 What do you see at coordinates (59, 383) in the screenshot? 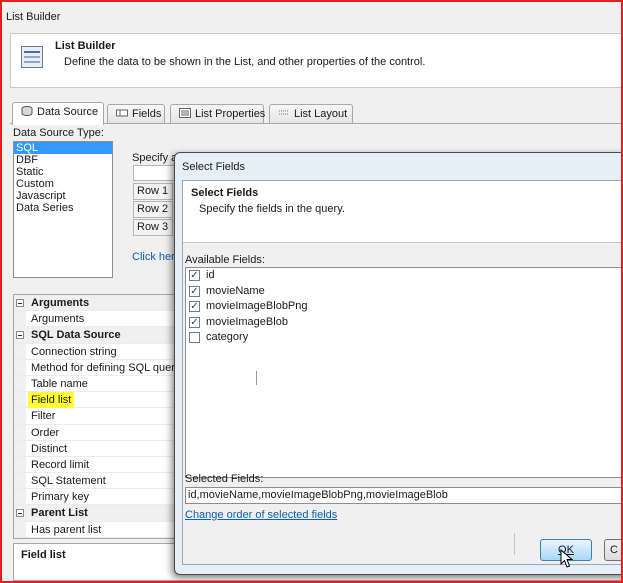
I see `property-label: Table name` at bounding box center [59, 383].